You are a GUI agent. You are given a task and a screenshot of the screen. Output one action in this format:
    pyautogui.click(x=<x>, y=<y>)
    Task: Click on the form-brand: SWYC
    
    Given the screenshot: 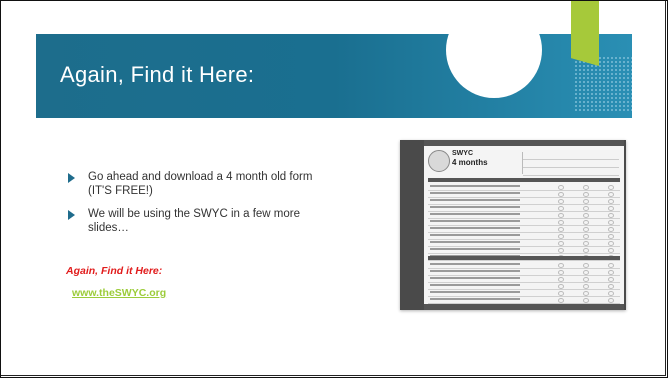 What is the action you would take?
    pyautogui.click(x=462, y=153)
    